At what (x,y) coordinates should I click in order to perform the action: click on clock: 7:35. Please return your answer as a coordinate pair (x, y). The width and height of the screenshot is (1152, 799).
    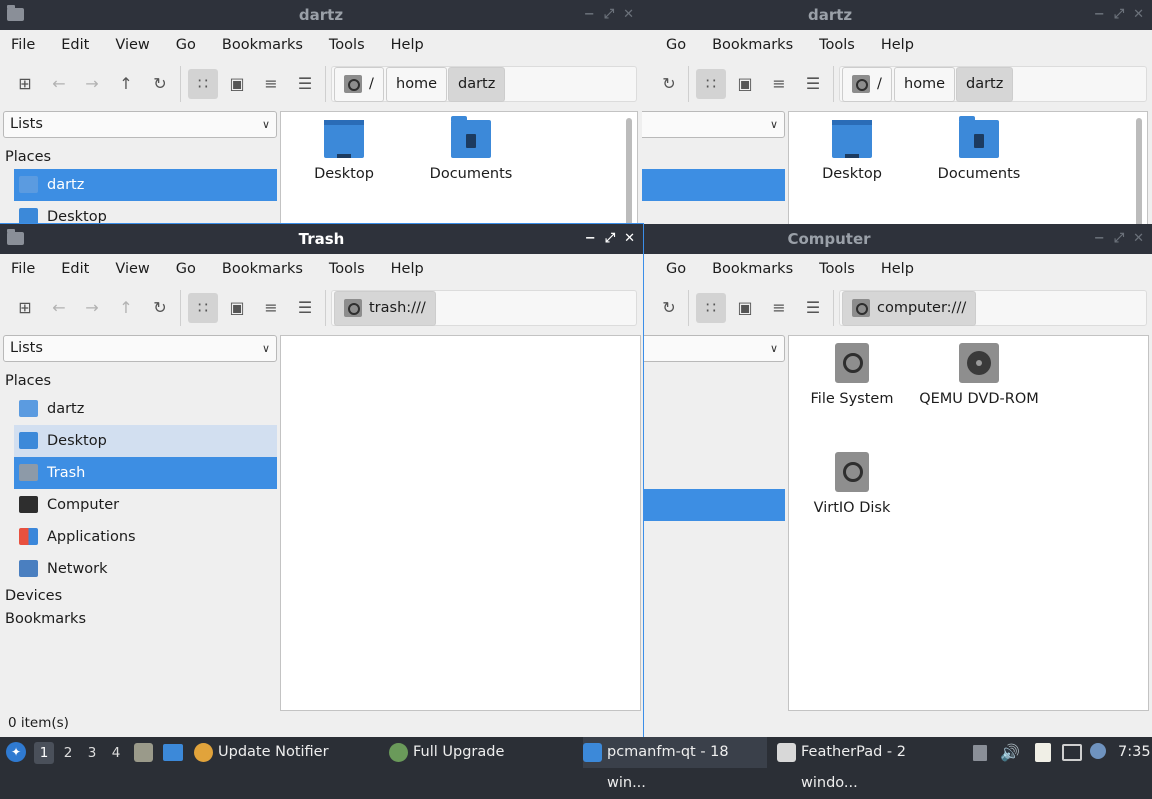
    Looking at the image, I should click on (1134, 752).